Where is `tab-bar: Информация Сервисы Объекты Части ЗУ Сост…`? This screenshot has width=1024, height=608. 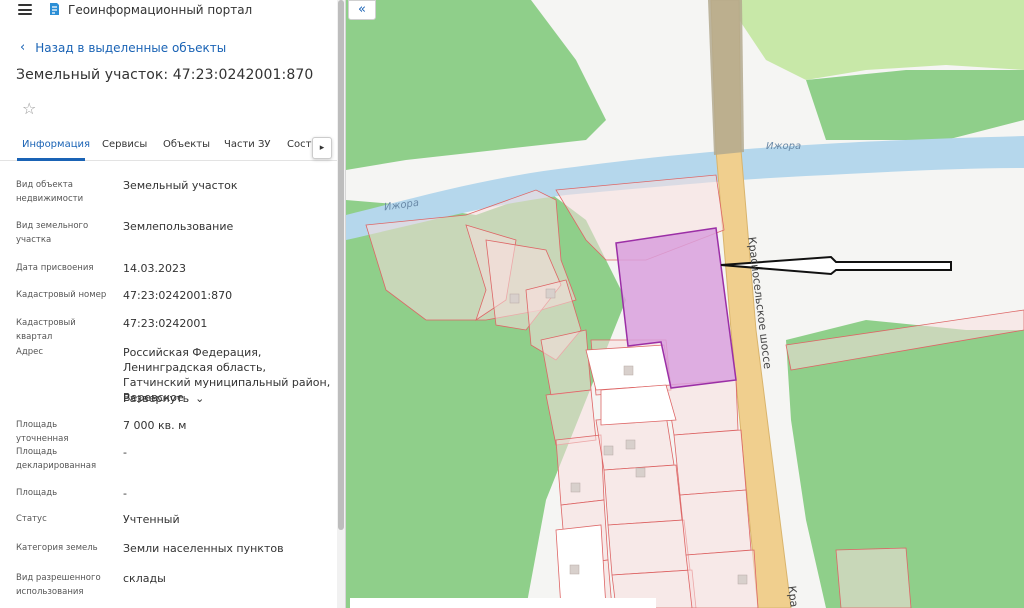
tab-bar: Информация Сервисы Объекты Части ЗУ Сост… is located at coordinates (172, 146).